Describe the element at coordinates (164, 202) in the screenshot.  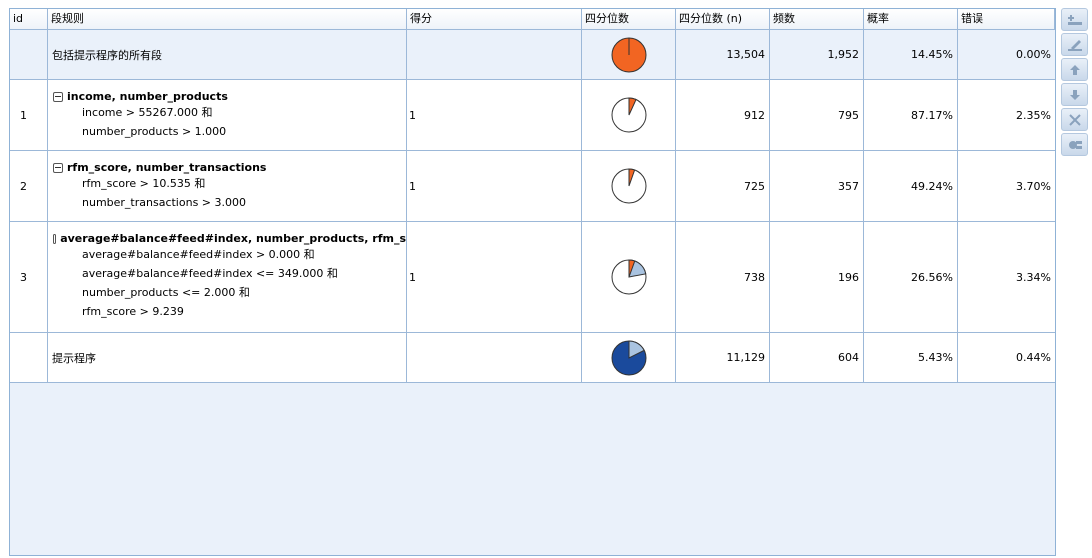
I see `condition-line: number_transactions > 3.000` at that location.